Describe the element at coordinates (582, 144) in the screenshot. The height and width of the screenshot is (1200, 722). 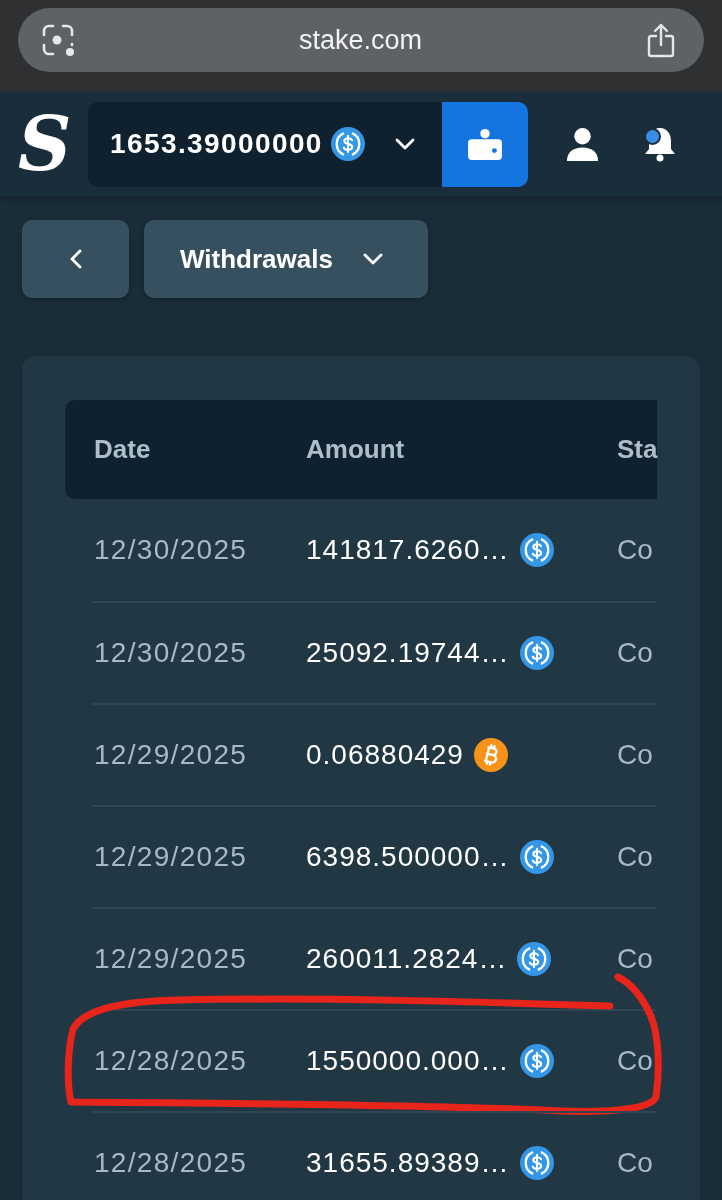
I see `user-icon` at that location.